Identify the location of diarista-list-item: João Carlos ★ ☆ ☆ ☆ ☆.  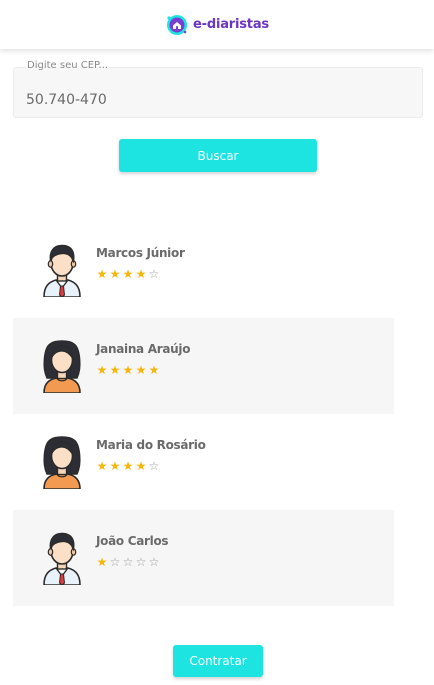
(203, 558).